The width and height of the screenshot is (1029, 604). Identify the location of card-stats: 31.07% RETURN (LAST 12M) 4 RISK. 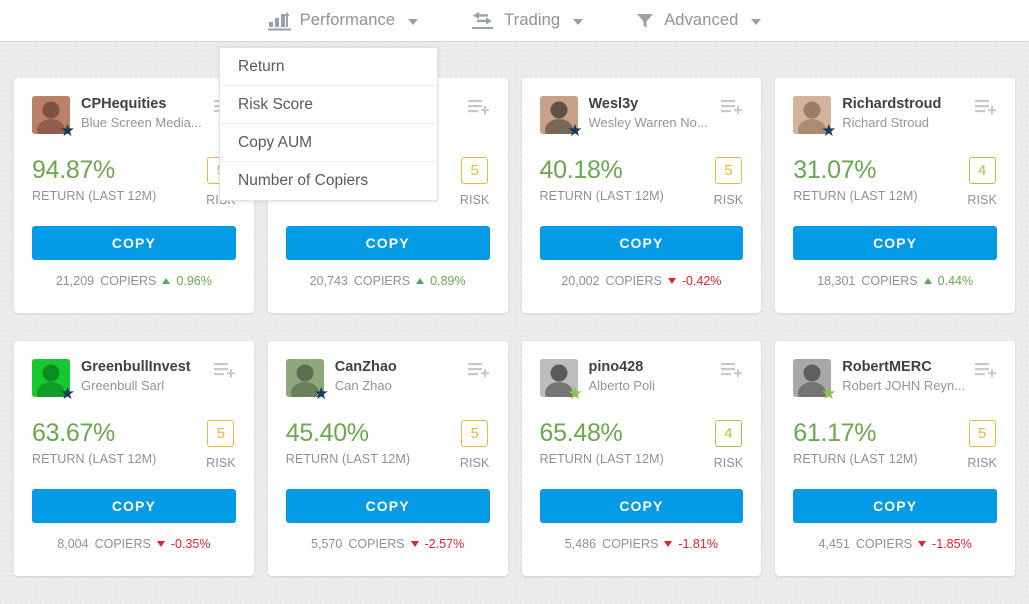
(895, 181).